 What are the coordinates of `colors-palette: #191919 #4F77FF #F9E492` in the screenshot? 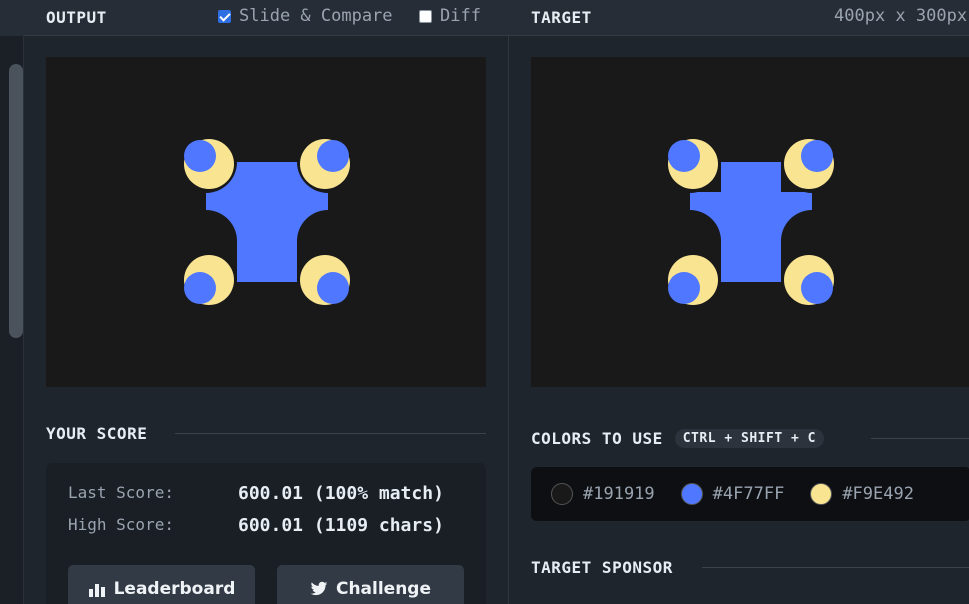 It's located at (750, 494).